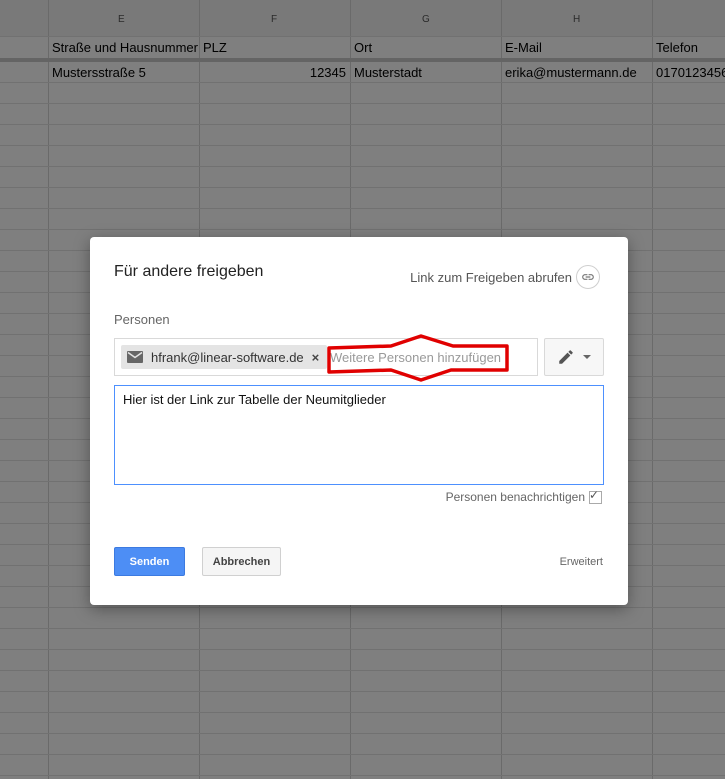  Describe the element at coordinates (566, 357) in the screenshot. I see `pencil-icon` at that location.